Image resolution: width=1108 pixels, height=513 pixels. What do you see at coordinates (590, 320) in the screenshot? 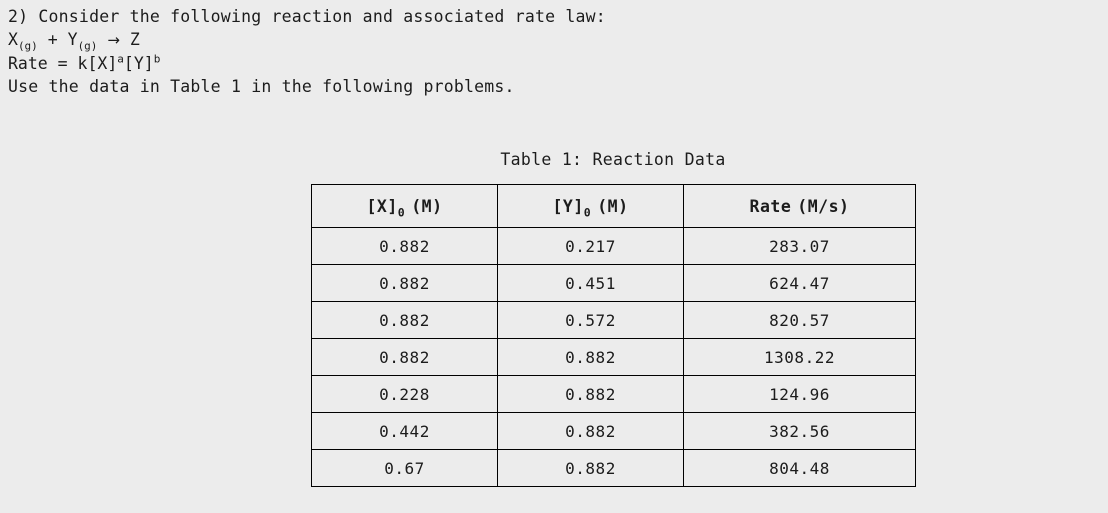
I see `table-cell: 0.572` at bounding box center [590, 320].